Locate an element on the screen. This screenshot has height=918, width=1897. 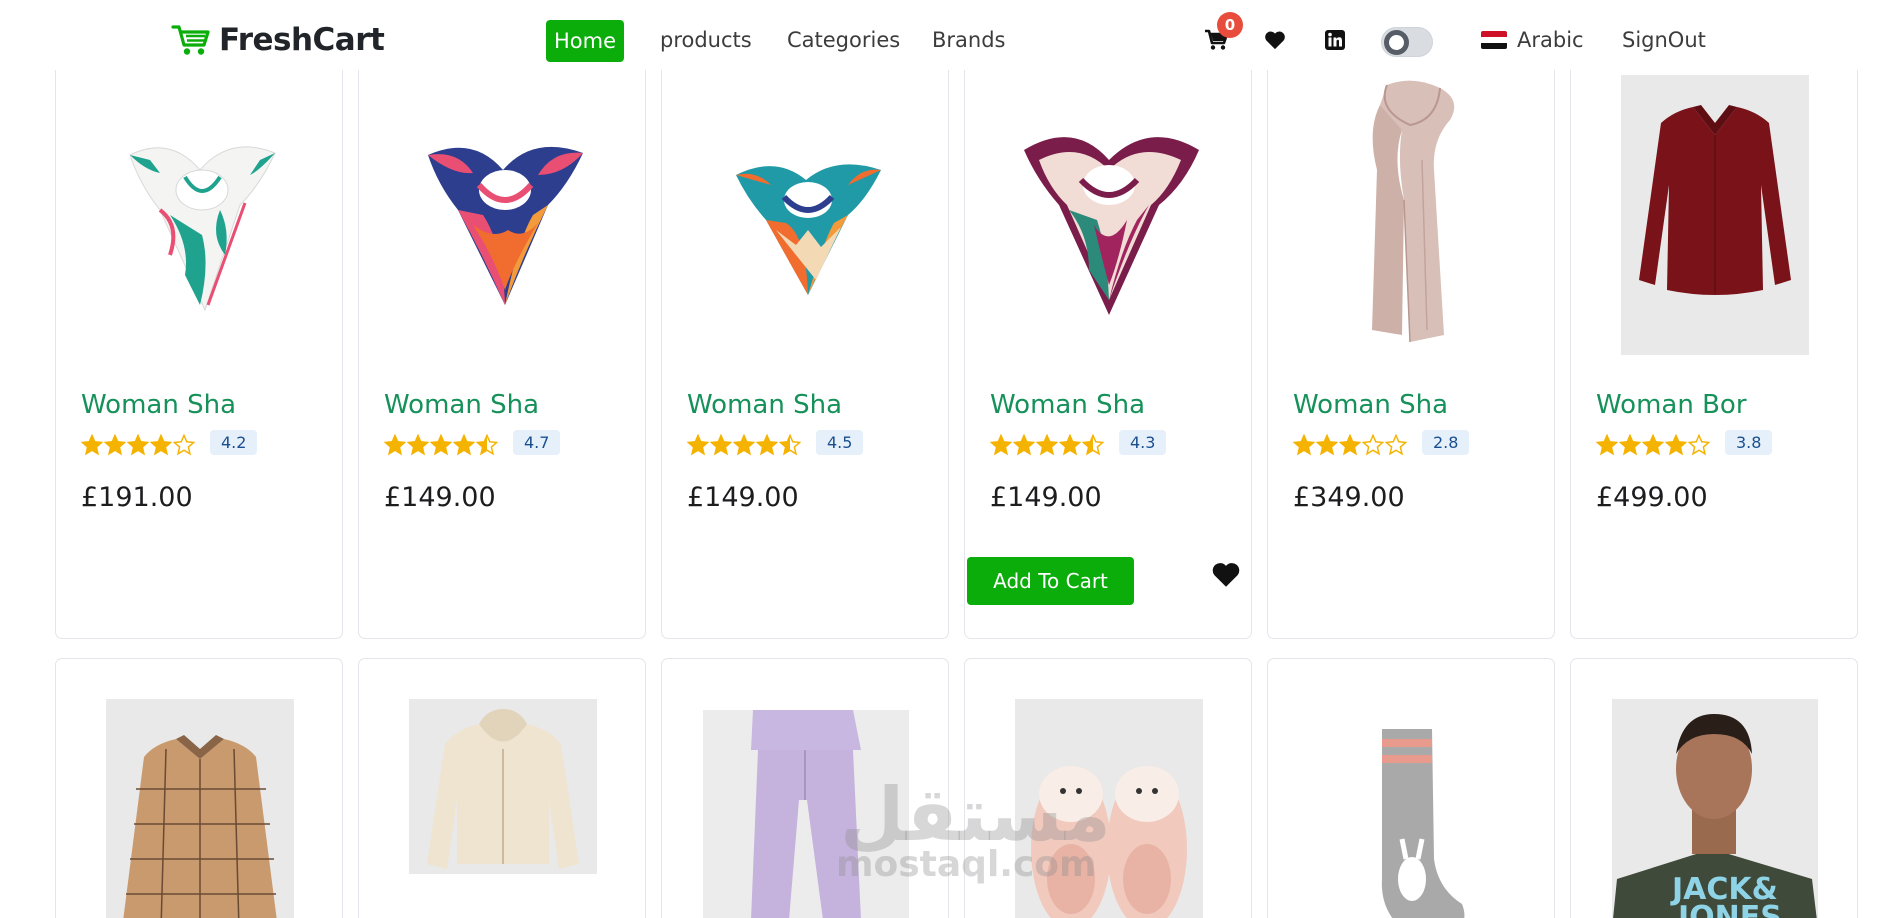
rating-badge: 3.8 is located at coordinates (1749, 442).